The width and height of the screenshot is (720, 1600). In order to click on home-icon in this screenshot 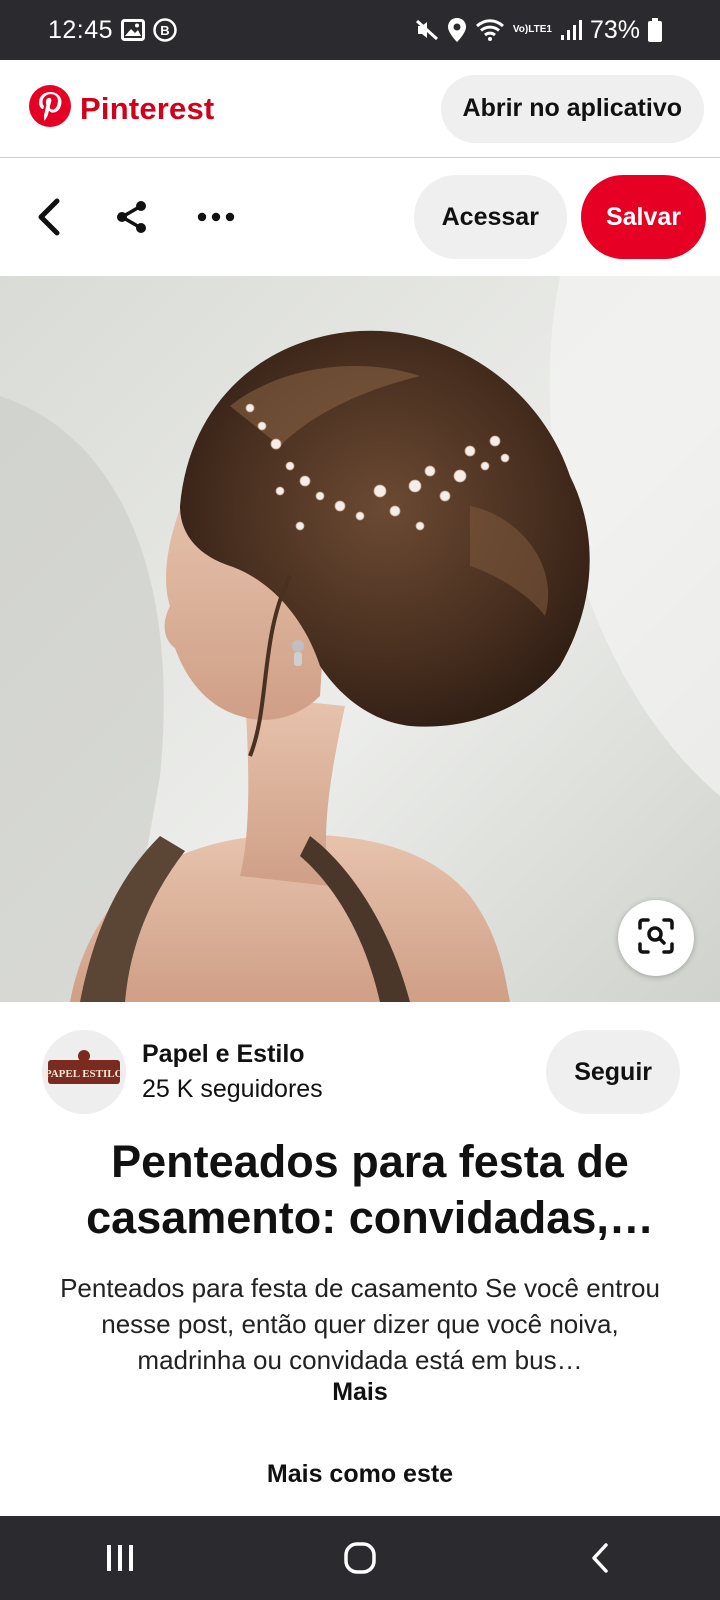, I will do `click(360, 1558)`.